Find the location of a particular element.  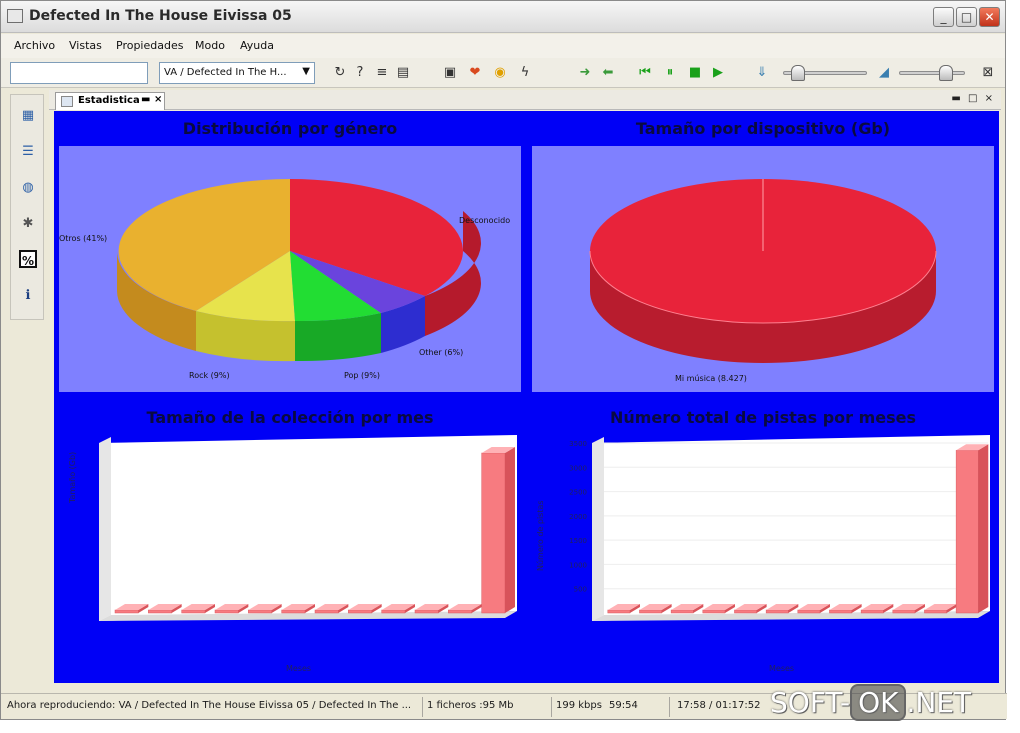

search-input is located at coordinates (79, 73).